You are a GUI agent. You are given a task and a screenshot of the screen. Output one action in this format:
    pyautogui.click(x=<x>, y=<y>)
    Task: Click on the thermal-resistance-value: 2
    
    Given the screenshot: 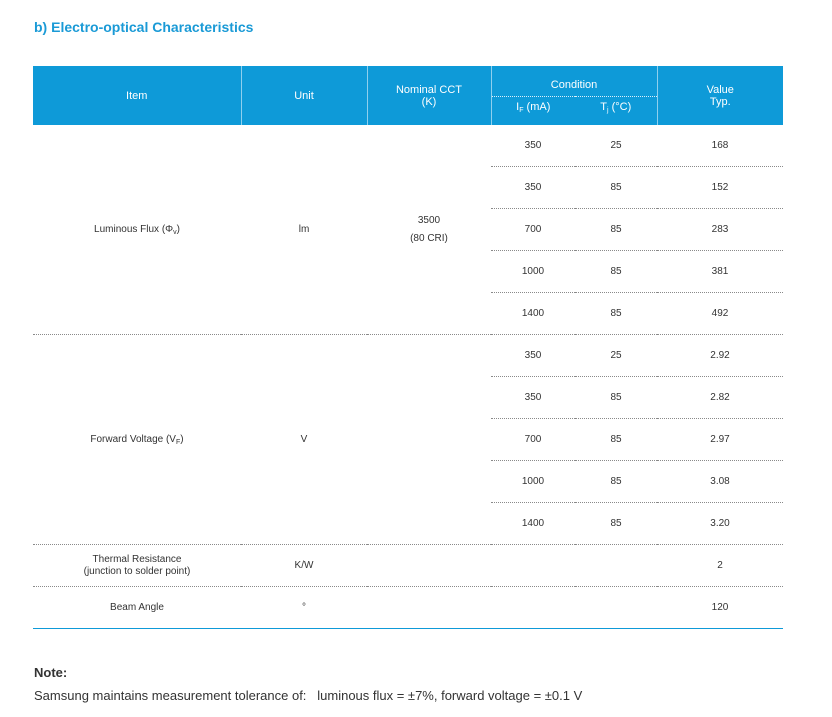 What is the action you would take?
    pyautogui.click(x=720, y=565)
    